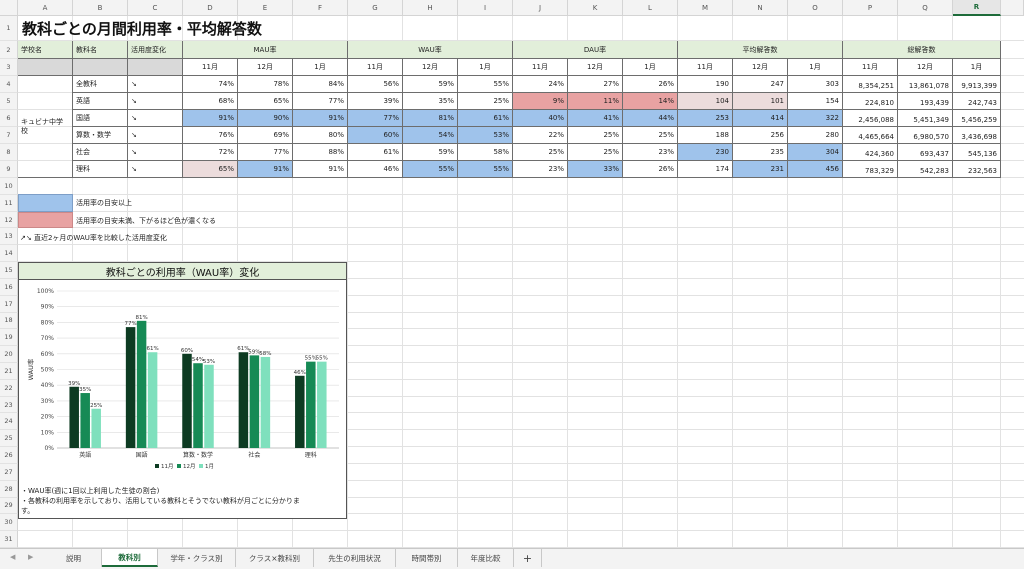 The height and width of the screenshot is (569, 1024). What do you see at coordinates (210, 169) in the screenshot?
I see `mau-value-cell: 65%` at bounding box center [210, 169].